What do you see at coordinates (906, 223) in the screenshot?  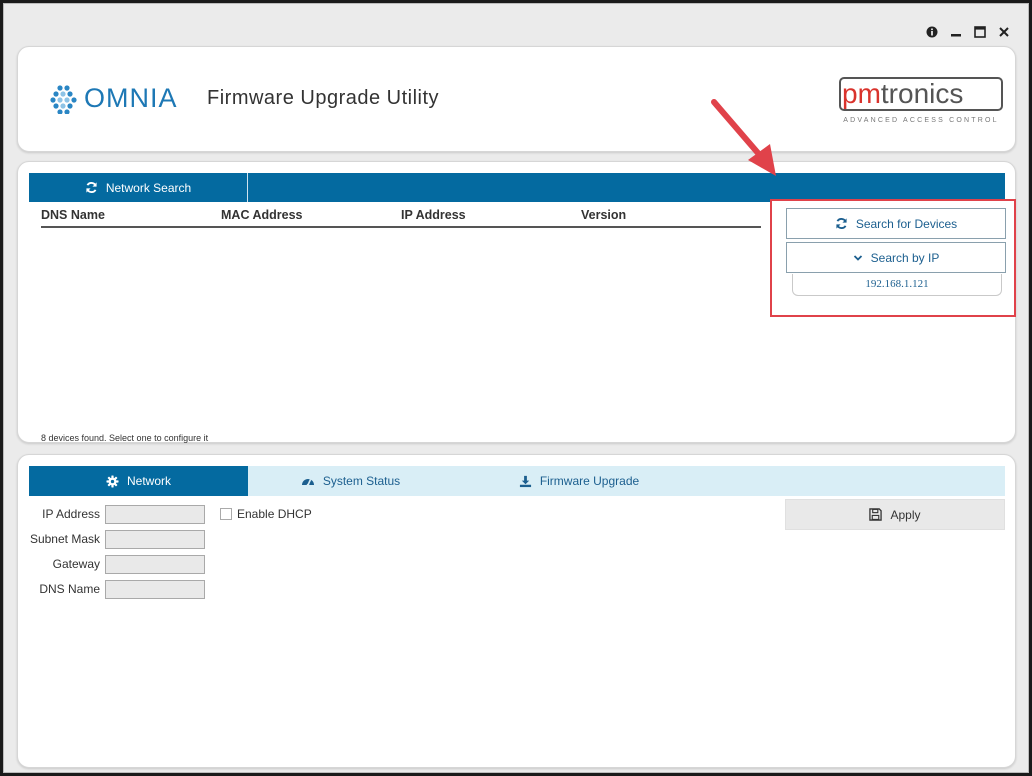 I see `search-for-devices-label: Search for Devices` at bounding box center [906, 223].